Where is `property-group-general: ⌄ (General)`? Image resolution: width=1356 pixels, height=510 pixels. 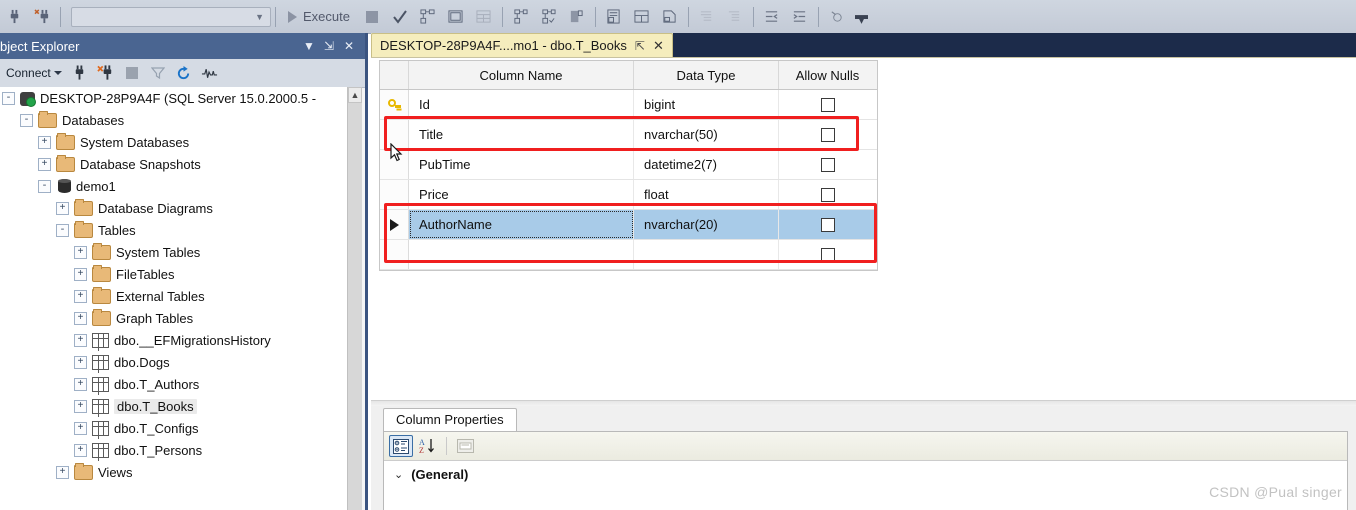
property-group-general: ⌄ (General) is located at coordinates (865, 474).